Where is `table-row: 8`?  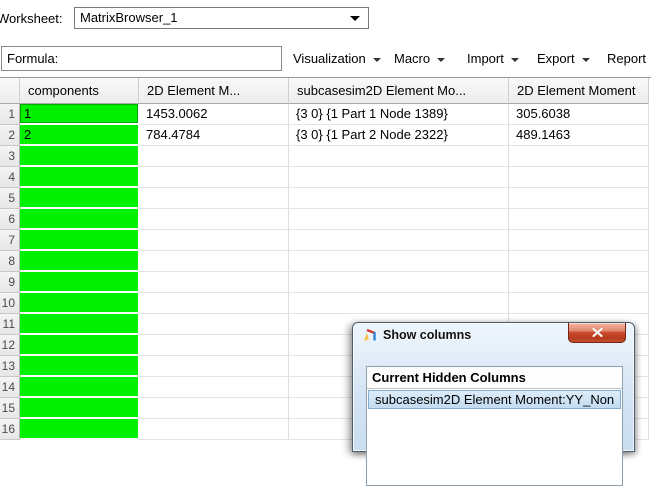 table-row: 8 is located at coordinates (325, 261).